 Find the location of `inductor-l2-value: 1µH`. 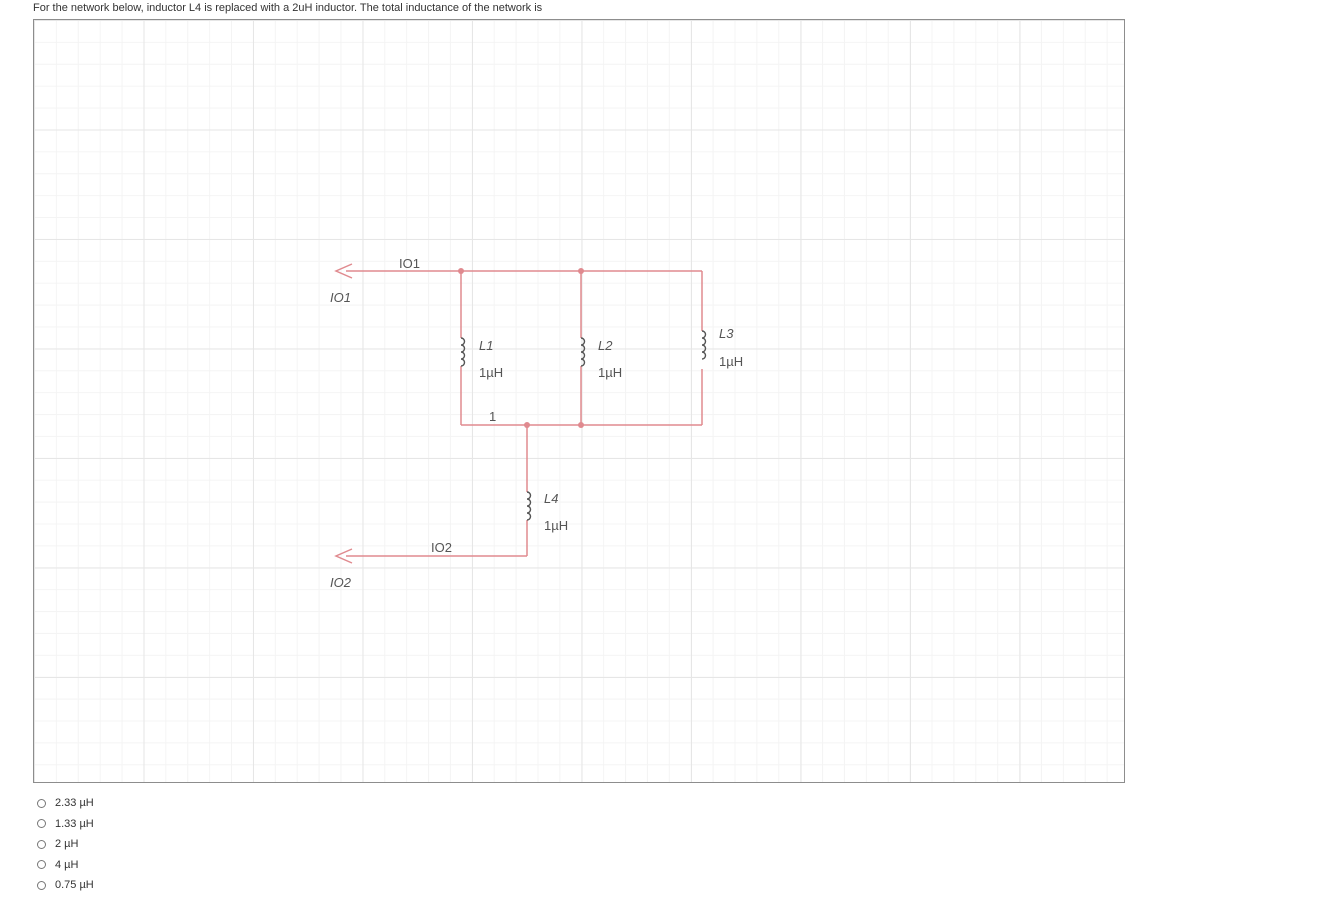

inductor-l2-value: 1µH is located at coordinates (610, 372).